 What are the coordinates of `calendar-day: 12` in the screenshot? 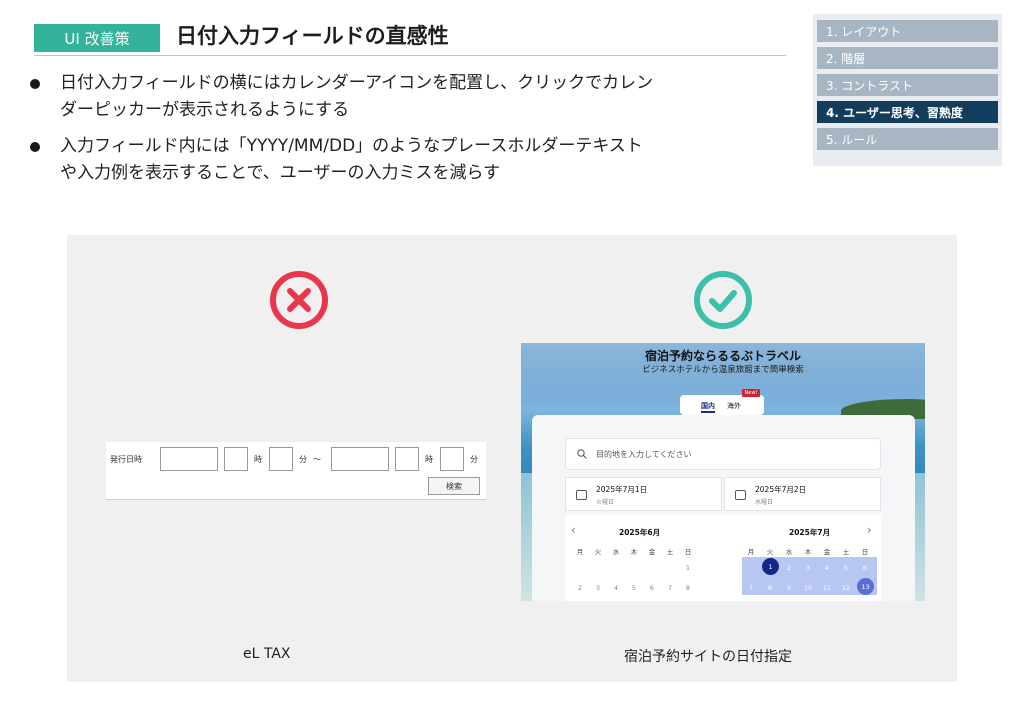 It's located at (846, 588).